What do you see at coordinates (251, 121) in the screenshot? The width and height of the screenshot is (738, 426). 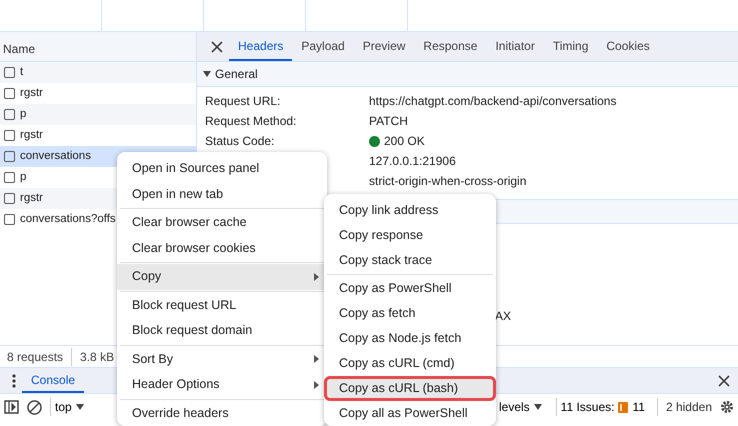 I see `header-label: Request Method:` at bounding box center [251, 121].